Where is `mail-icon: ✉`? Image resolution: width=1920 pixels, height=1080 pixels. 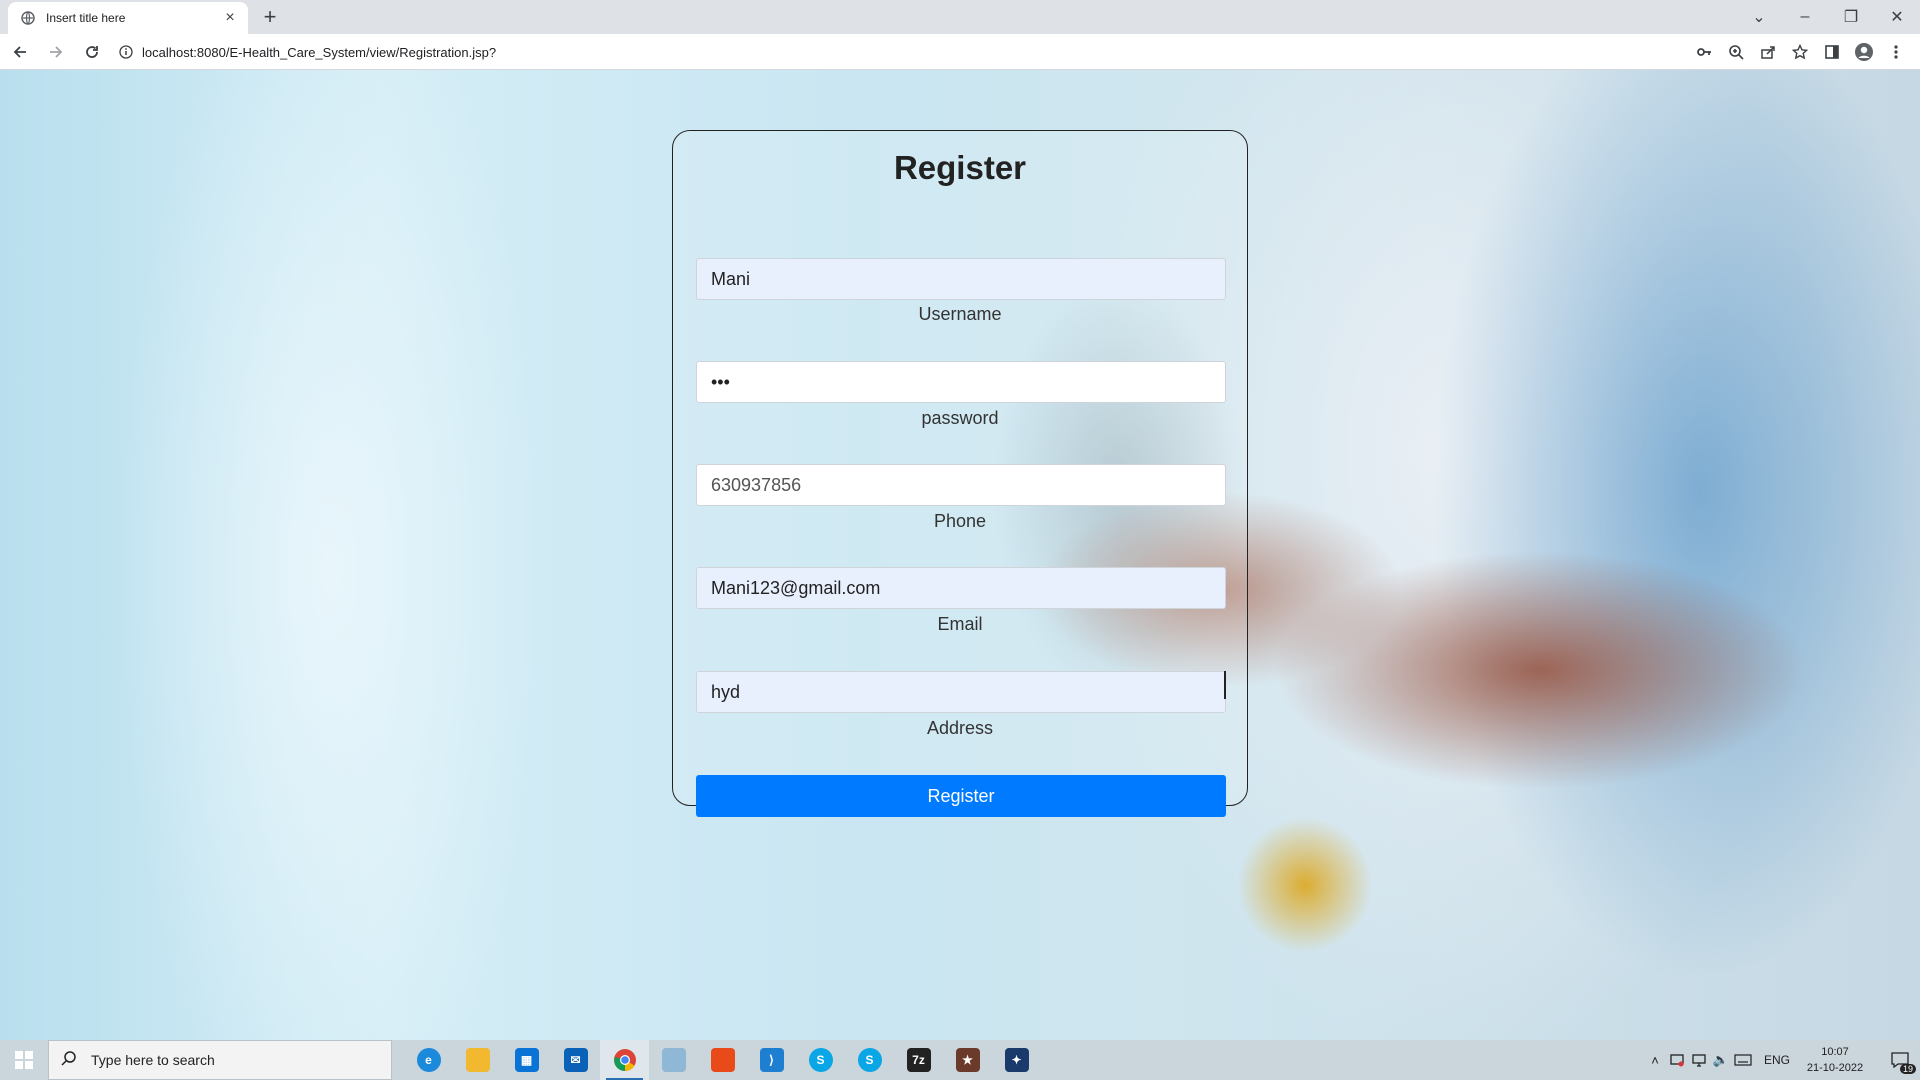
mail-icon: ✉ is located at coordinates (575, 1060).